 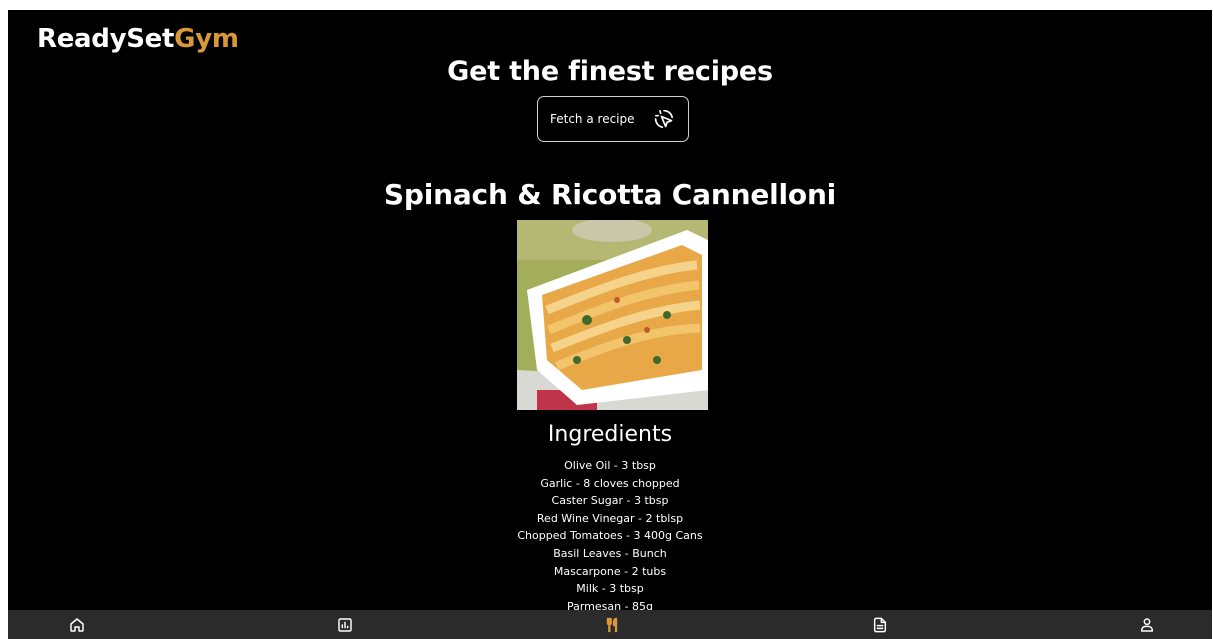 I want to click on document-icon, so click(x=879, y=624).